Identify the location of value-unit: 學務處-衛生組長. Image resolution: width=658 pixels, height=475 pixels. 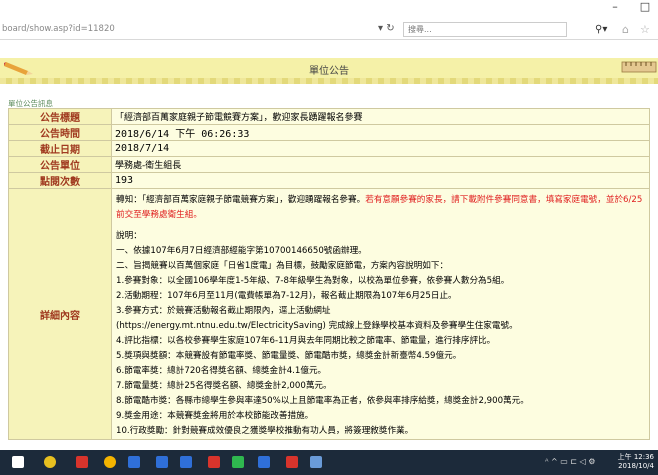
(380, 164).